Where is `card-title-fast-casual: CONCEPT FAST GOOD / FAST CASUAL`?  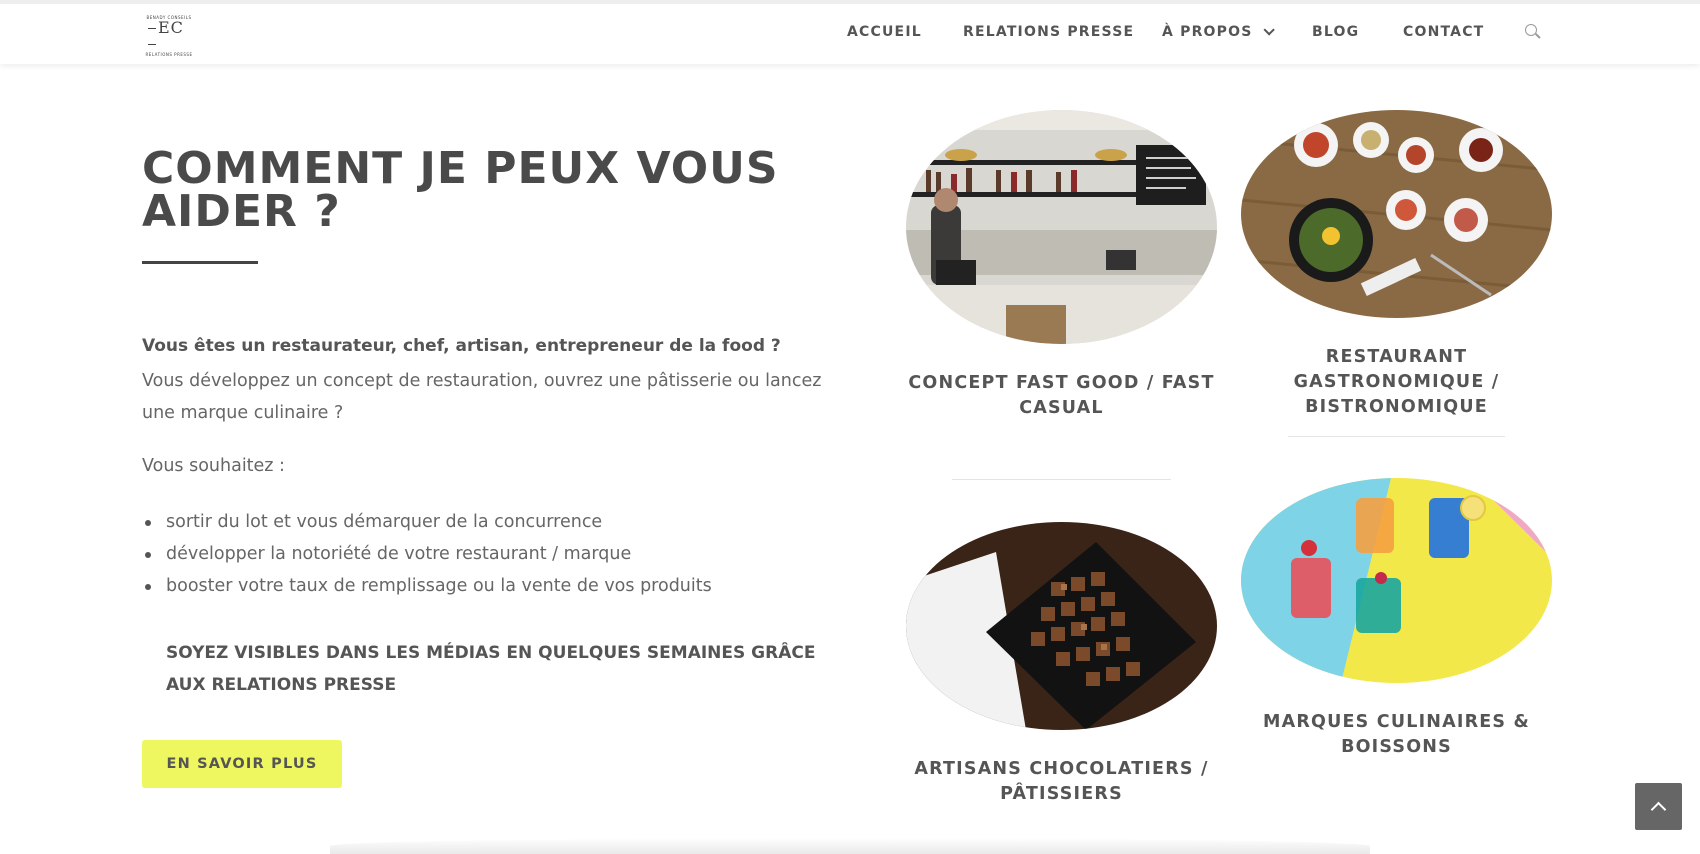 card-title-fast-casual: CONCEPT FAST GOOD / FAST CASUAL is located at coordinates (1061, 396).